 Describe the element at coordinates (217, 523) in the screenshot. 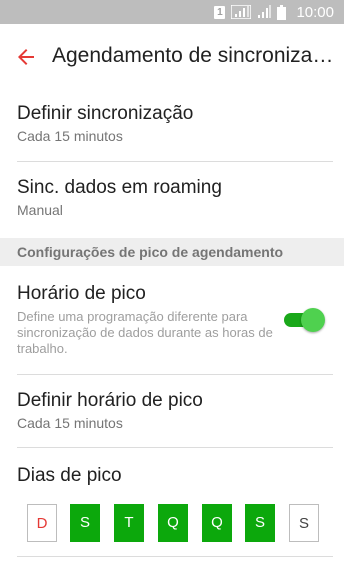

I see `day-thursday: Q` at that location.